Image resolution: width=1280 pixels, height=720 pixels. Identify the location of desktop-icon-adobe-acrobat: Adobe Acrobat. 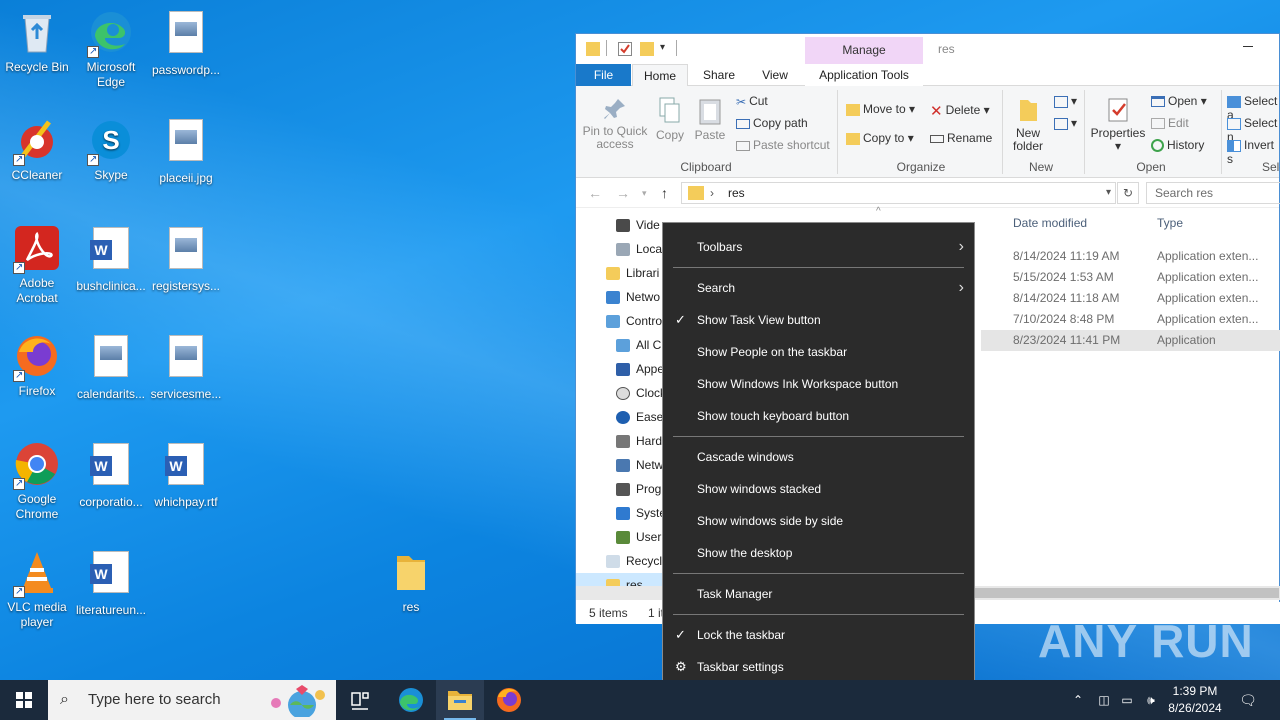
(37, 265).